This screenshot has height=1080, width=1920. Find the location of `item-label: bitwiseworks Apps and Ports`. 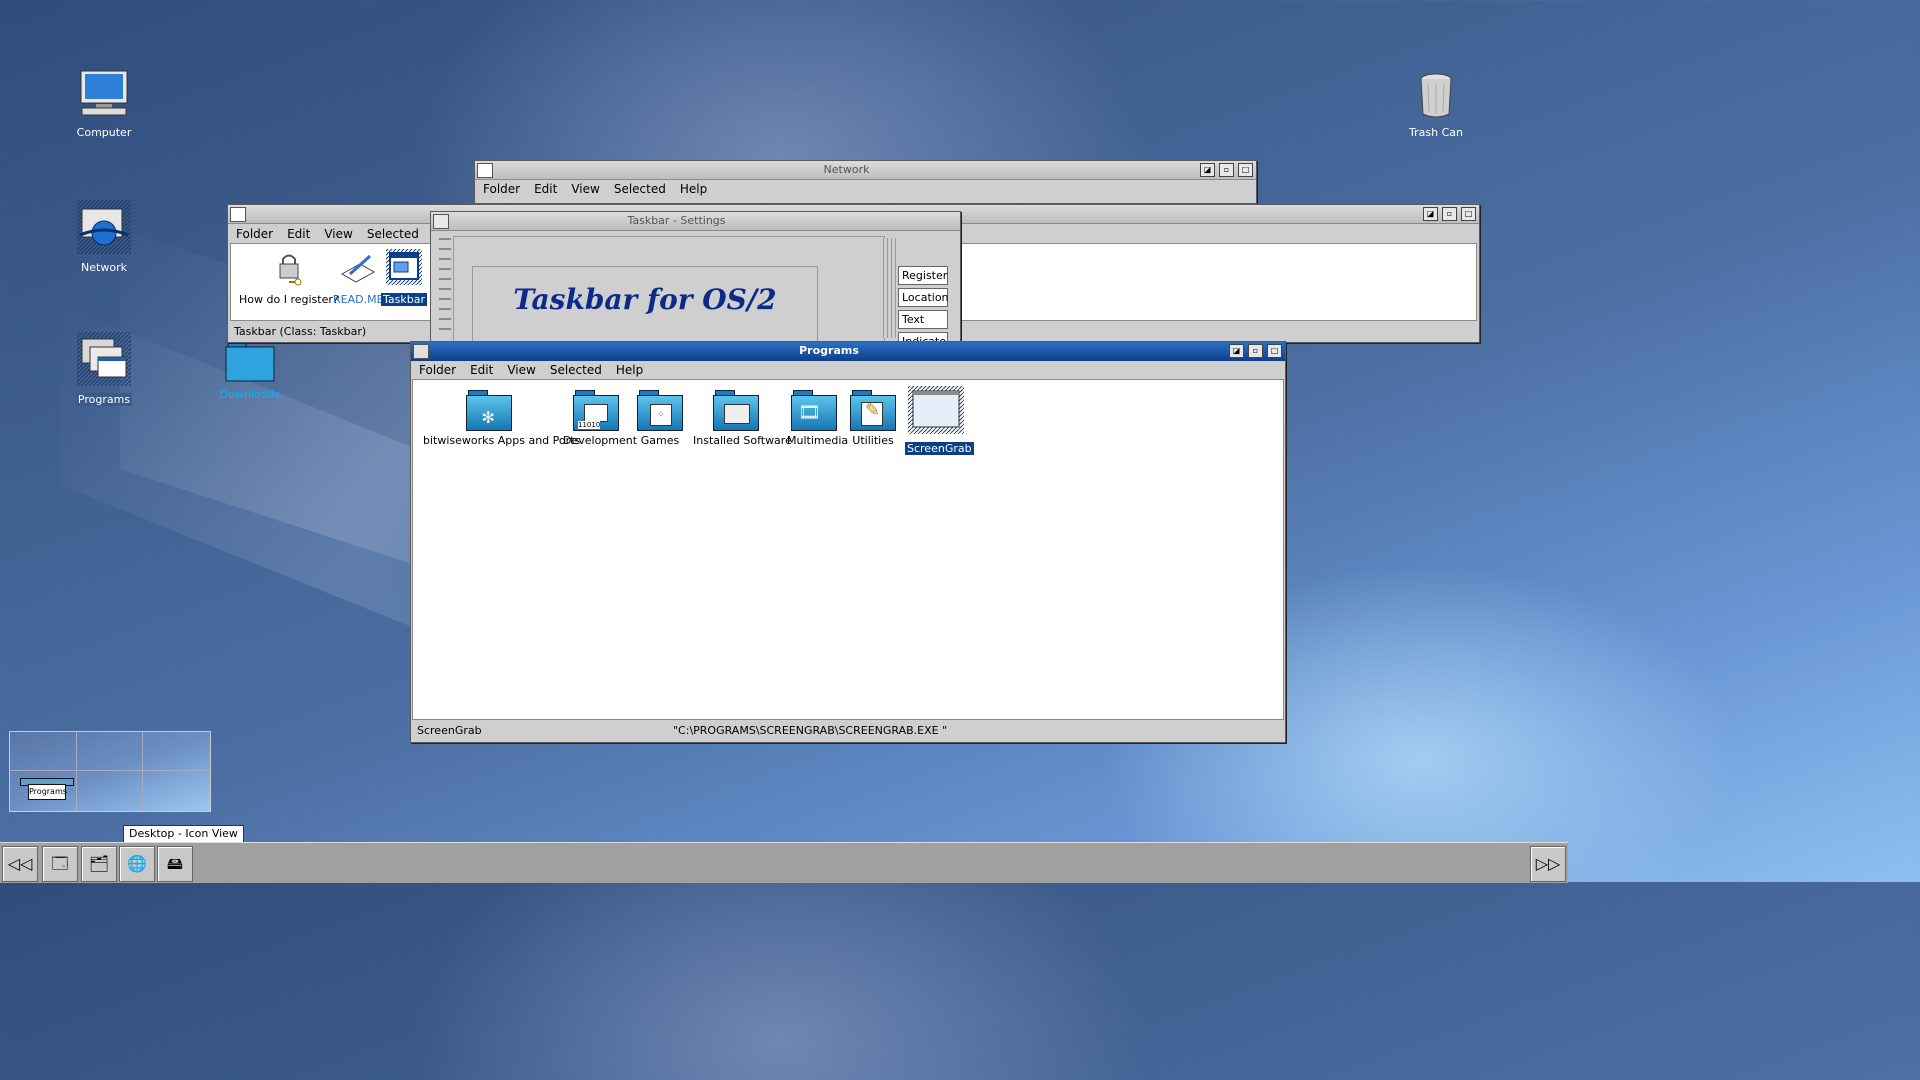

item-label: bitwiseworks Apps and Ports is located at coordinates (502, 440).